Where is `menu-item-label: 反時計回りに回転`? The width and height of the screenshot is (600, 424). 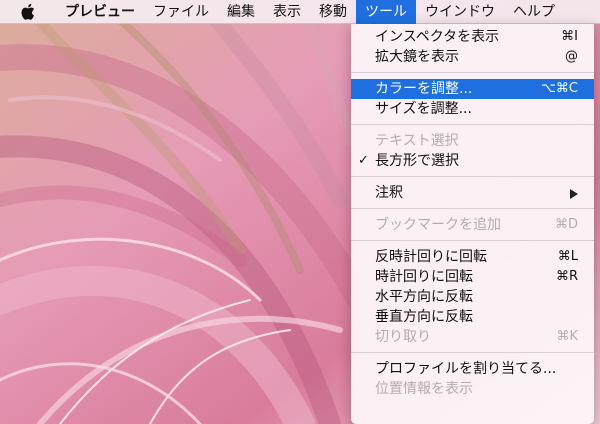 menu-item-label: 反時計回りに回転 is located at coordinates (431, 257).